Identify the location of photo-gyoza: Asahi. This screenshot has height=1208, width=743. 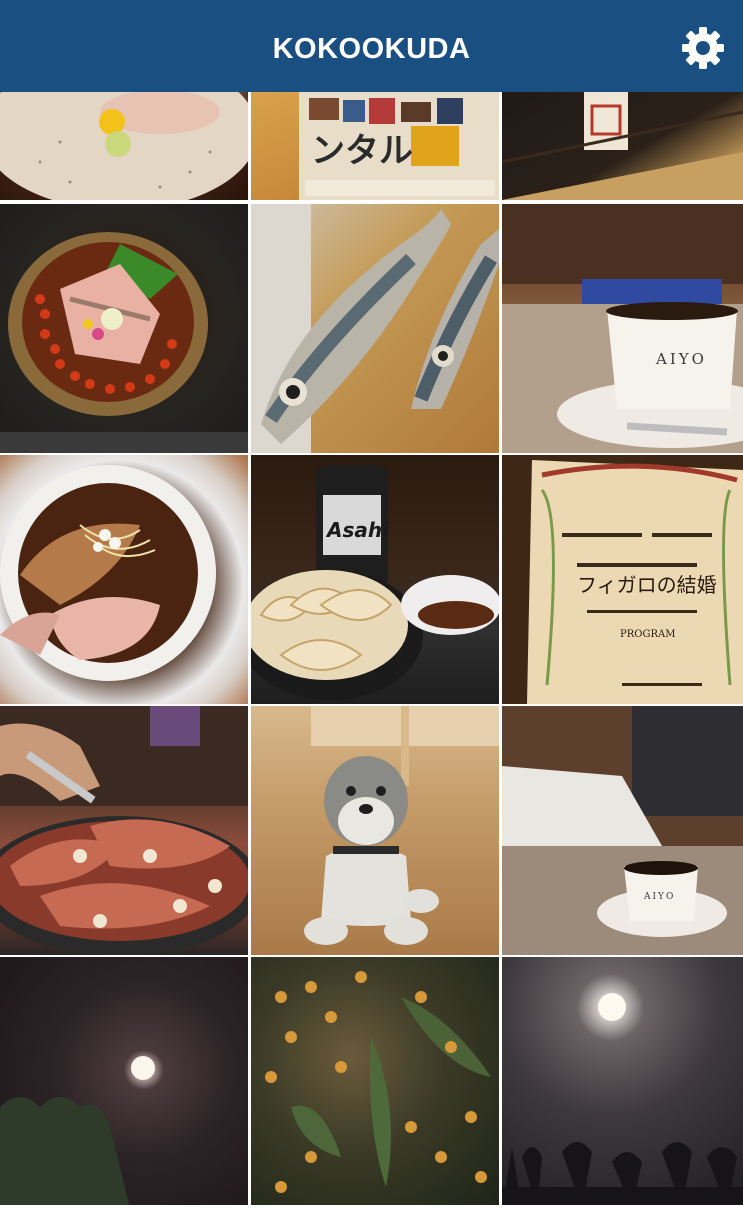
(375, 579).